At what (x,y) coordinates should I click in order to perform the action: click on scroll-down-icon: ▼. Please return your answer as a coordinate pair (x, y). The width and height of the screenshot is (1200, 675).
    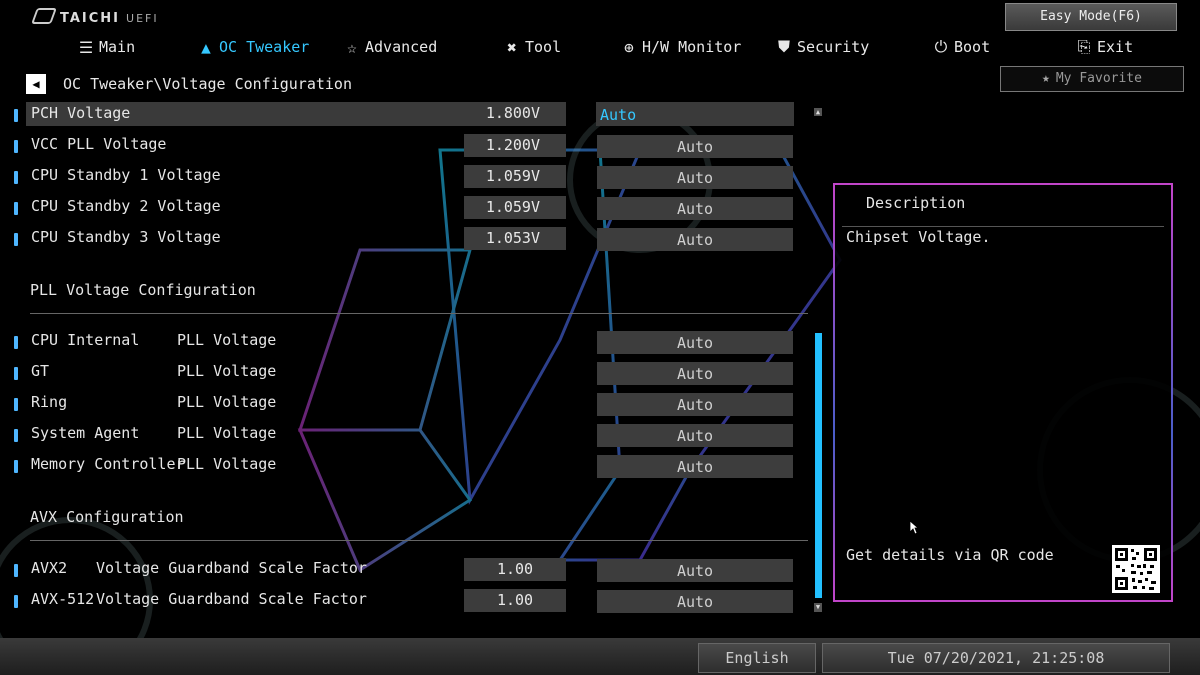
    Looking at the image, I should click on (818, 607).